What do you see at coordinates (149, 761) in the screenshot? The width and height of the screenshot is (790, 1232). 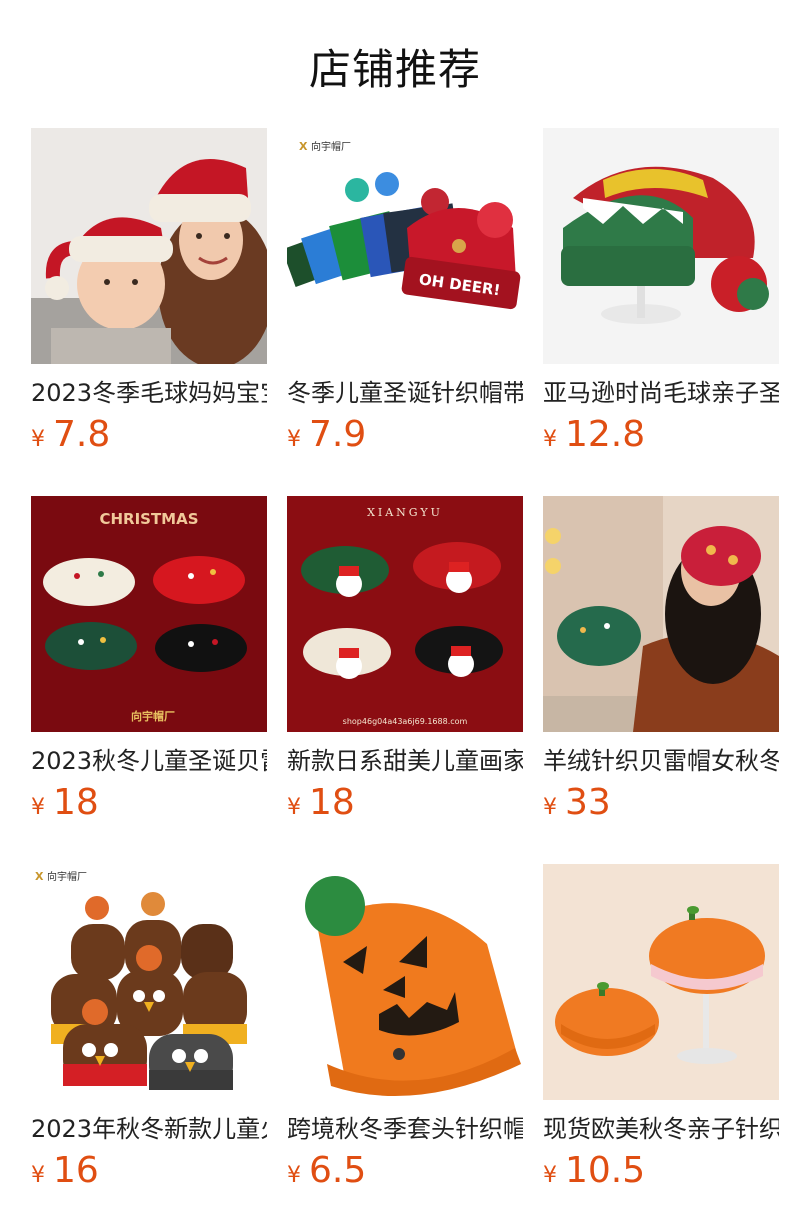 I see `product-name: 2023秋冬儿童圣诞贝雷帽` at bounding box center [149, 761].